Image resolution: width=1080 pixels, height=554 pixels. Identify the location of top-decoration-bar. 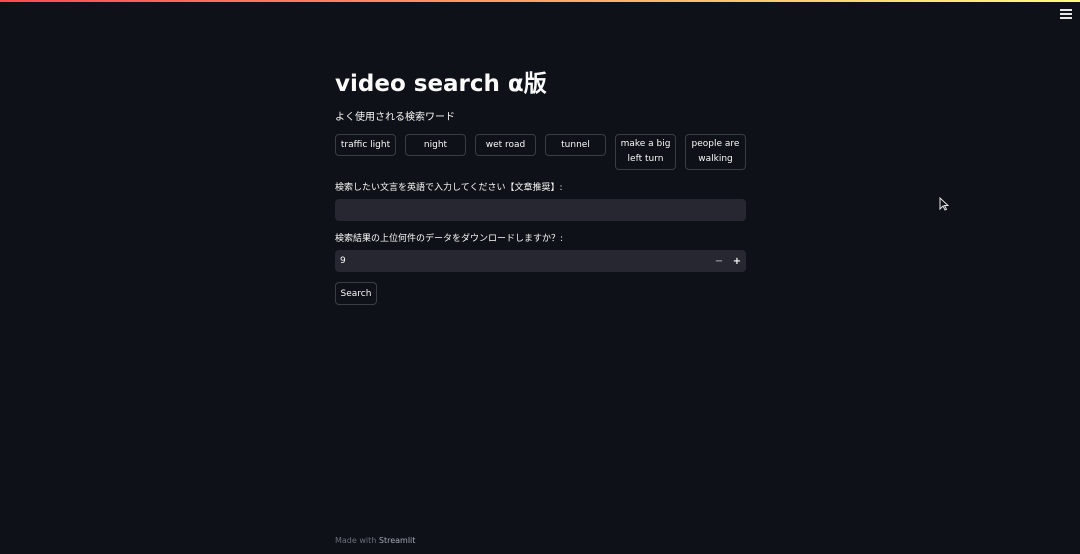
(540, 1).